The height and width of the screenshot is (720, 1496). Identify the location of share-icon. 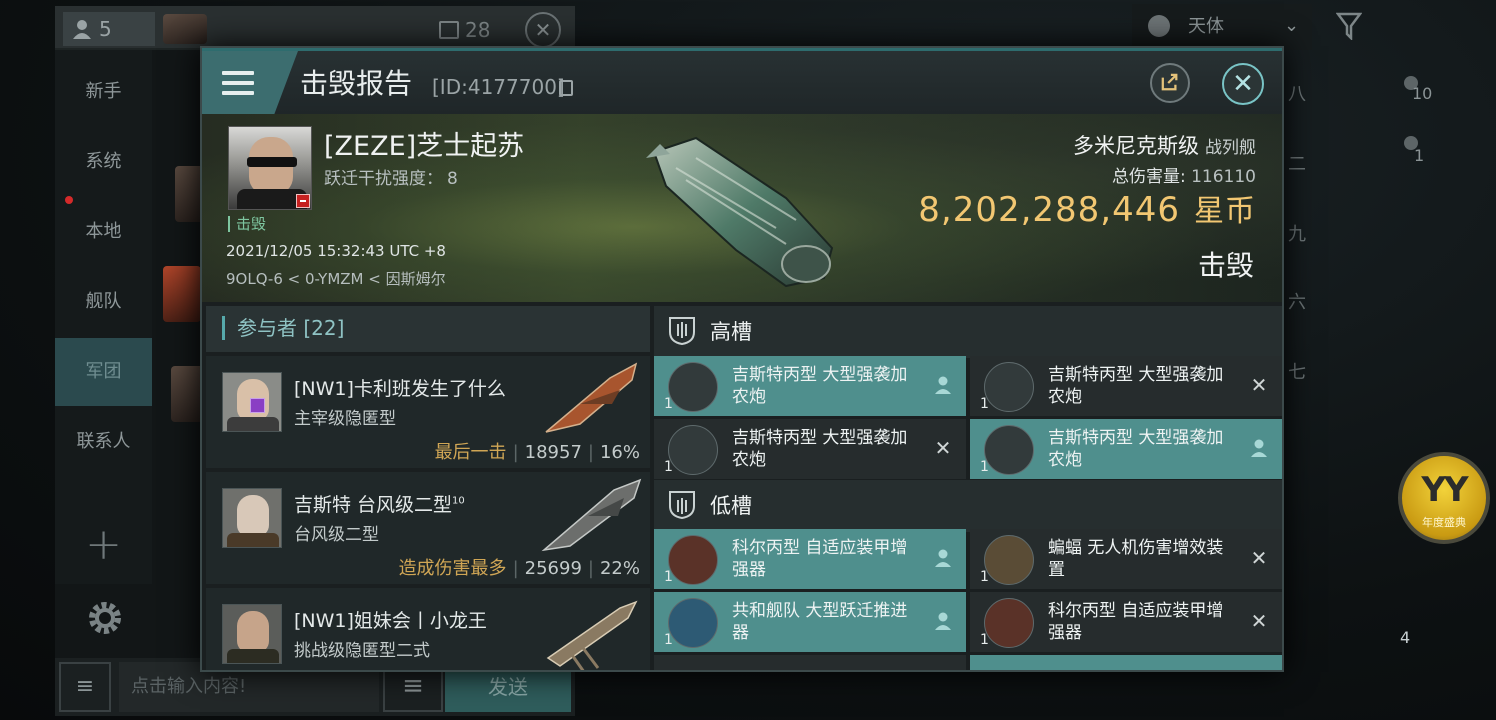
(1169, 82).